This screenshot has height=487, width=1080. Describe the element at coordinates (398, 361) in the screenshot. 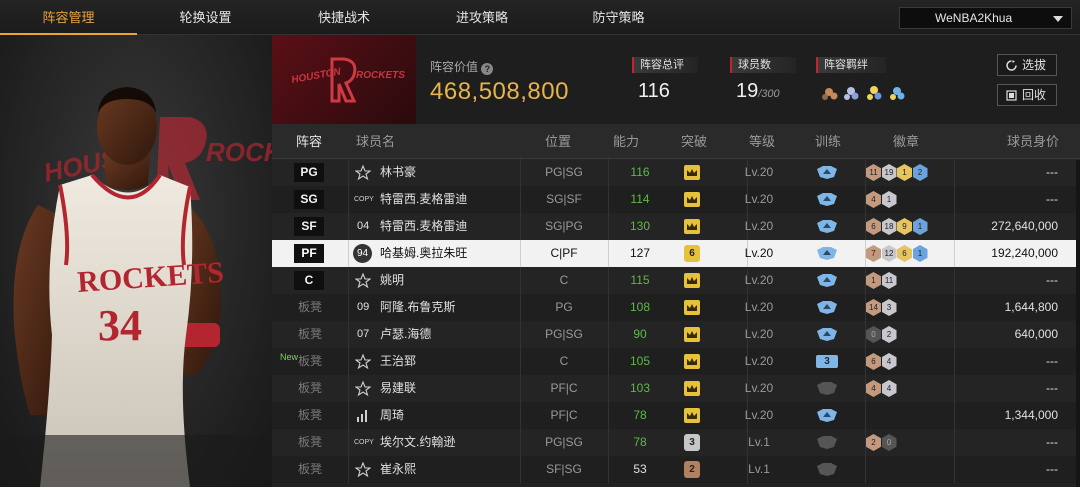

I see `player-name: 王治郅` at that location.